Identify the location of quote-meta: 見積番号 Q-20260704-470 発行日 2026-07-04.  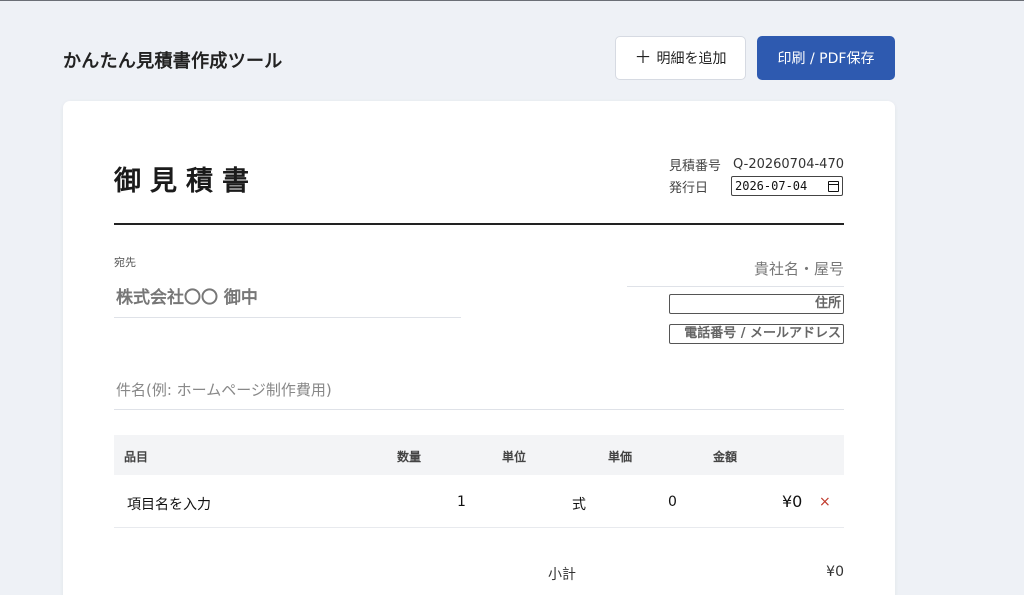
(756, 175).